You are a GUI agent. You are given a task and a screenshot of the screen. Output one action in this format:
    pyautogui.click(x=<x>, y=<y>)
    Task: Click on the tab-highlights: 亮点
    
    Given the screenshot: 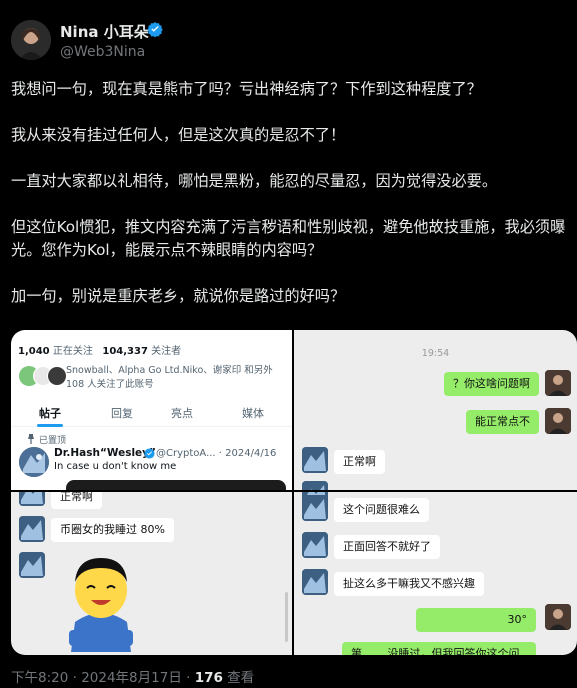 What is the action you would take?
    pyautogui.click(x=182, y=413)
    